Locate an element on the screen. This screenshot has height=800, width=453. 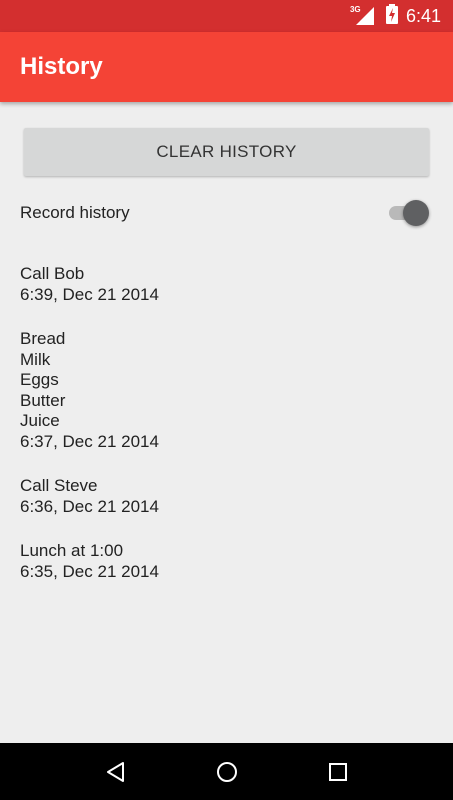
history-item: Lunch at 1:00 6:35, Dec 21 2014 is located at coordinates (226, 561).